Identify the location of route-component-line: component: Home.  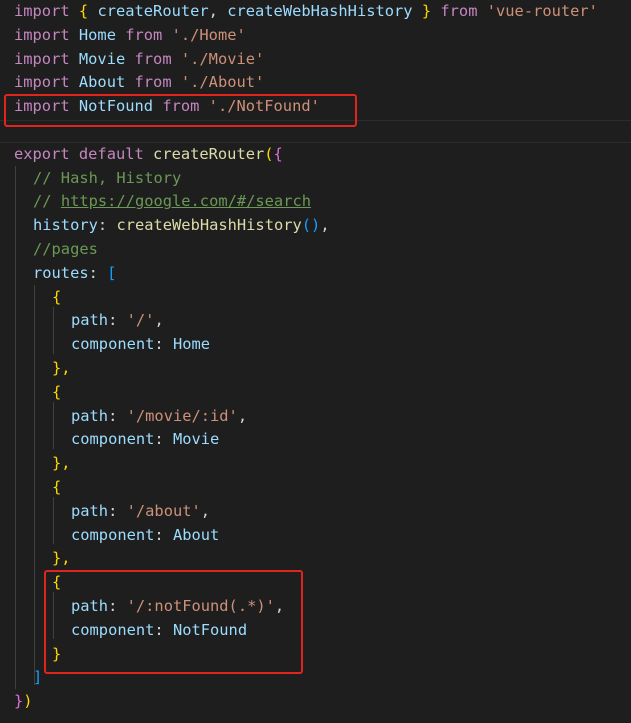
(140, 345).